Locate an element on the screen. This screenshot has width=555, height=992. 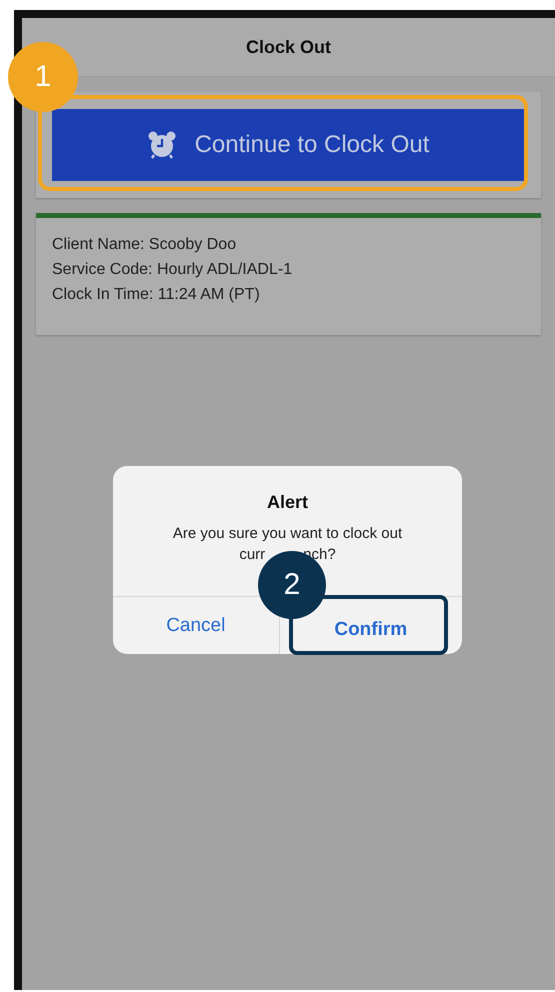
visit-detail: Clock In Time: 11:24 AM (PT) is located at coordinates (156, 295).